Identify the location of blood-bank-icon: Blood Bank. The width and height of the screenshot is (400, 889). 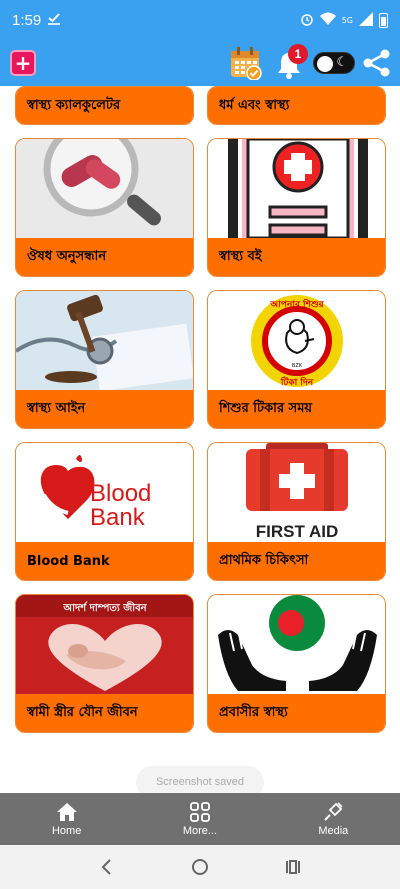
(104, 492).